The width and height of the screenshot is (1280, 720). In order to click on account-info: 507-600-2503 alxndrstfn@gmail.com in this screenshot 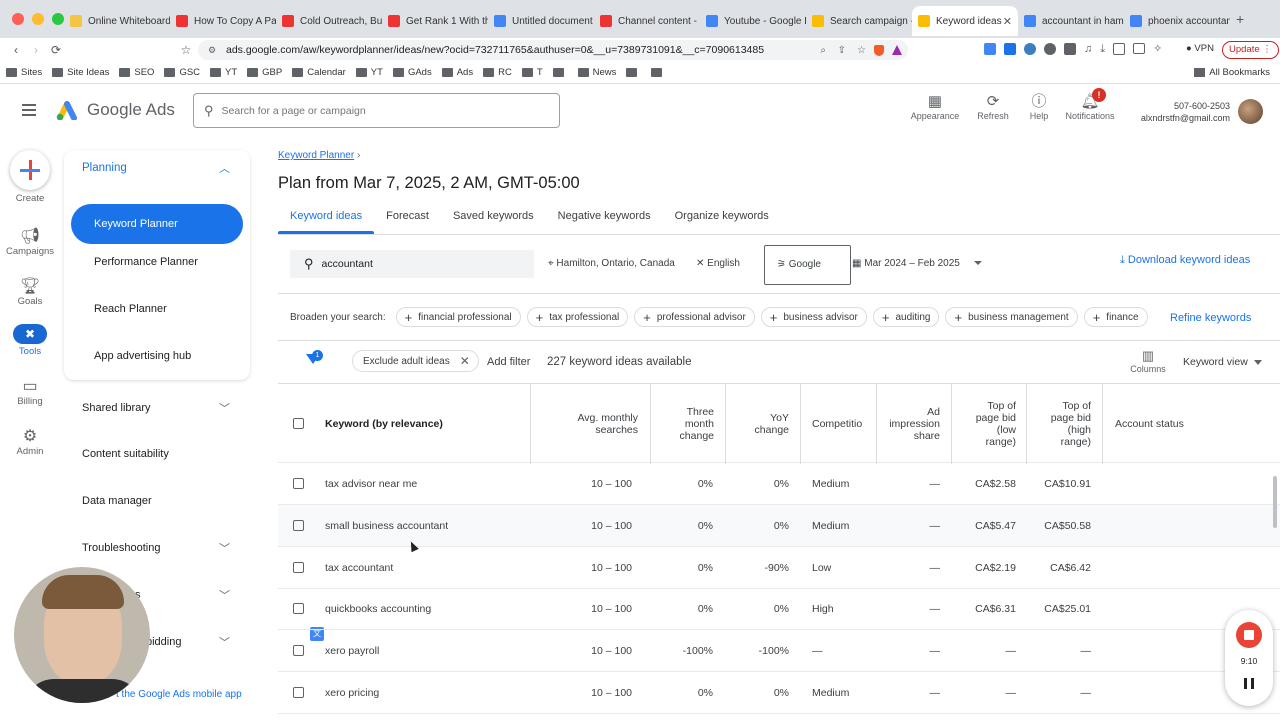, I will do `click(1180, 112)`.